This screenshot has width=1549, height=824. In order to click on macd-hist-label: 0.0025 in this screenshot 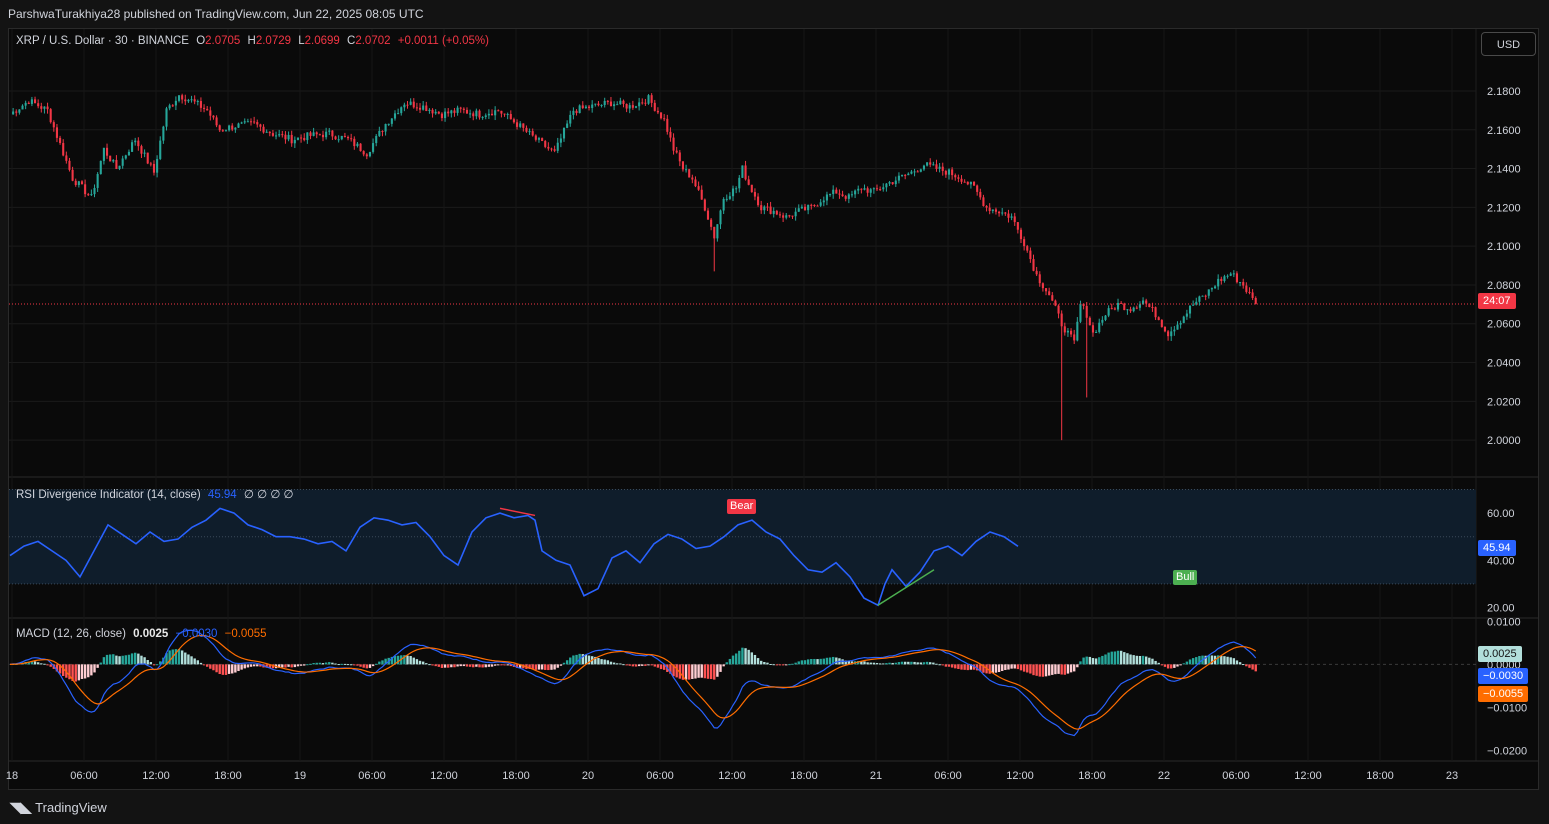, I will do `click(1500, 654)`.